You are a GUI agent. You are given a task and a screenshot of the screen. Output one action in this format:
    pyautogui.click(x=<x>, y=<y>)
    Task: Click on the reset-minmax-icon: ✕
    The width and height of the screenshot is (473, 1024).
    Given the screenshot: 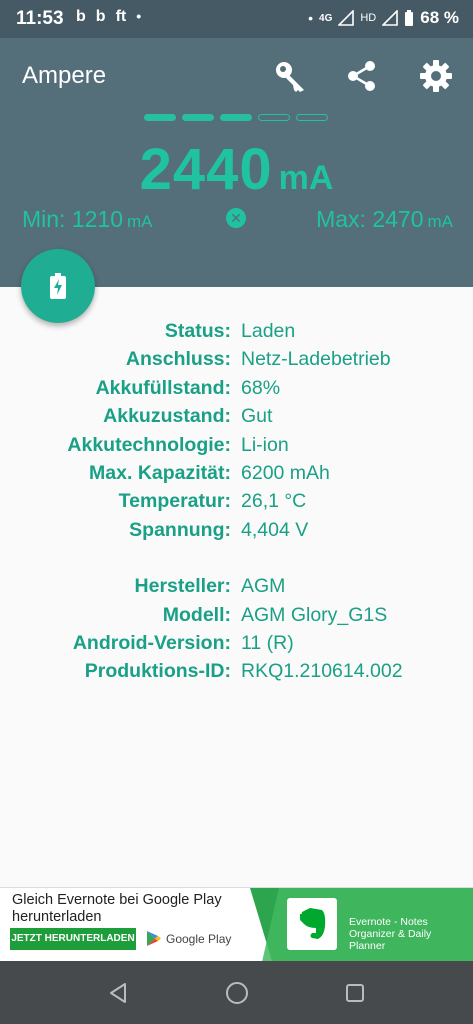 What is the action you would take?
    pyautogui.click(x=236, y=218)
    